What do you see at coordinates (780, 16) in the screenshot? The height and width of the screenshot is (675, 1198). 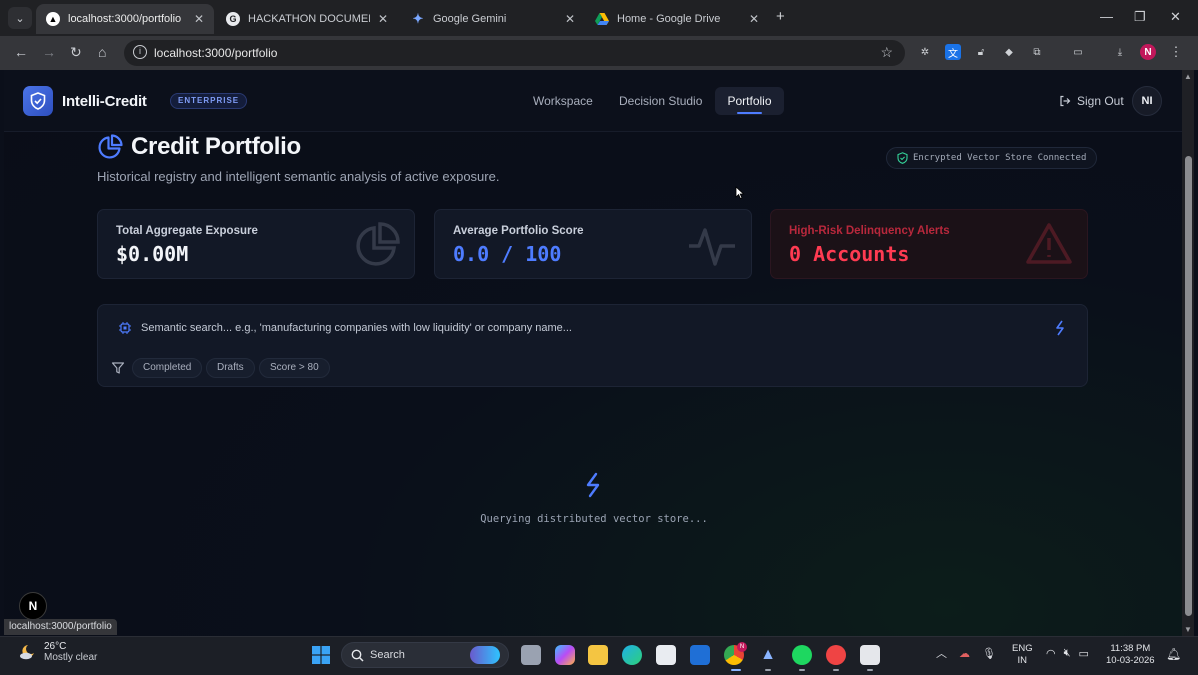 I see `new-tab-button: +` at bounding box center [780, 16].